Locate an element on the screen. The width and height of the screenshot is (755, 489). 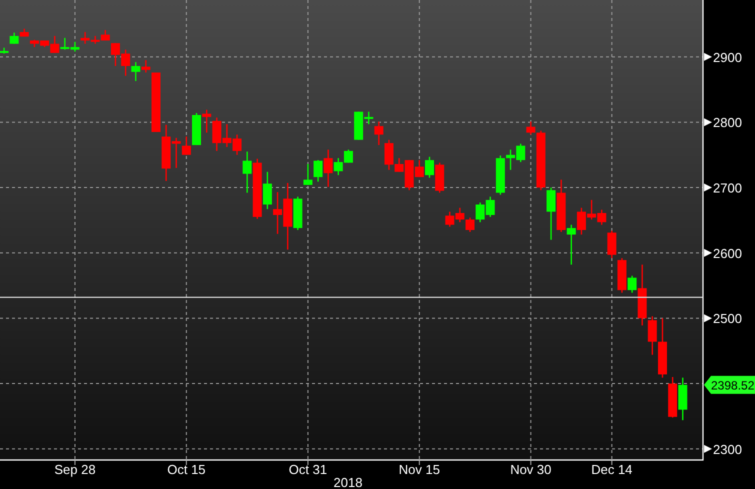
x-axis-label: Dec 14 is located at coordinates (611, 469).